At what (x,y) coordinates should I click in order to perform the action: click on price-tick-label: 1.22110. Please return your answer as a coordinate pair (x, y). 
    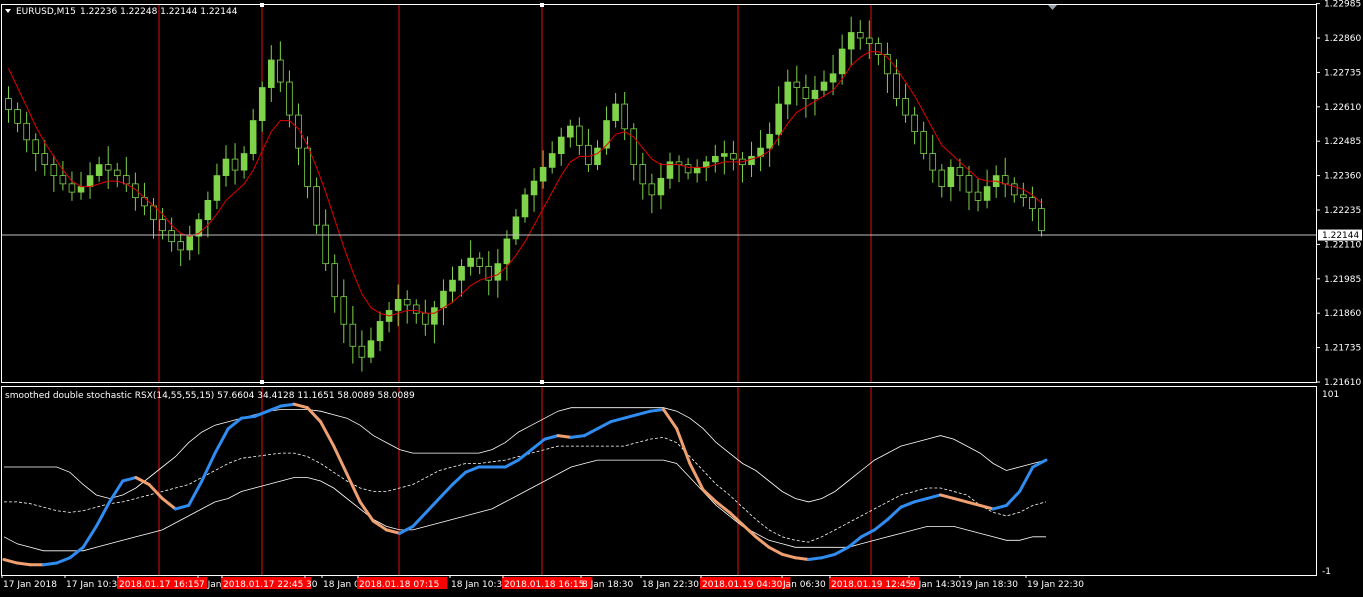
    Looking at the image, I should click on (1342, 245).